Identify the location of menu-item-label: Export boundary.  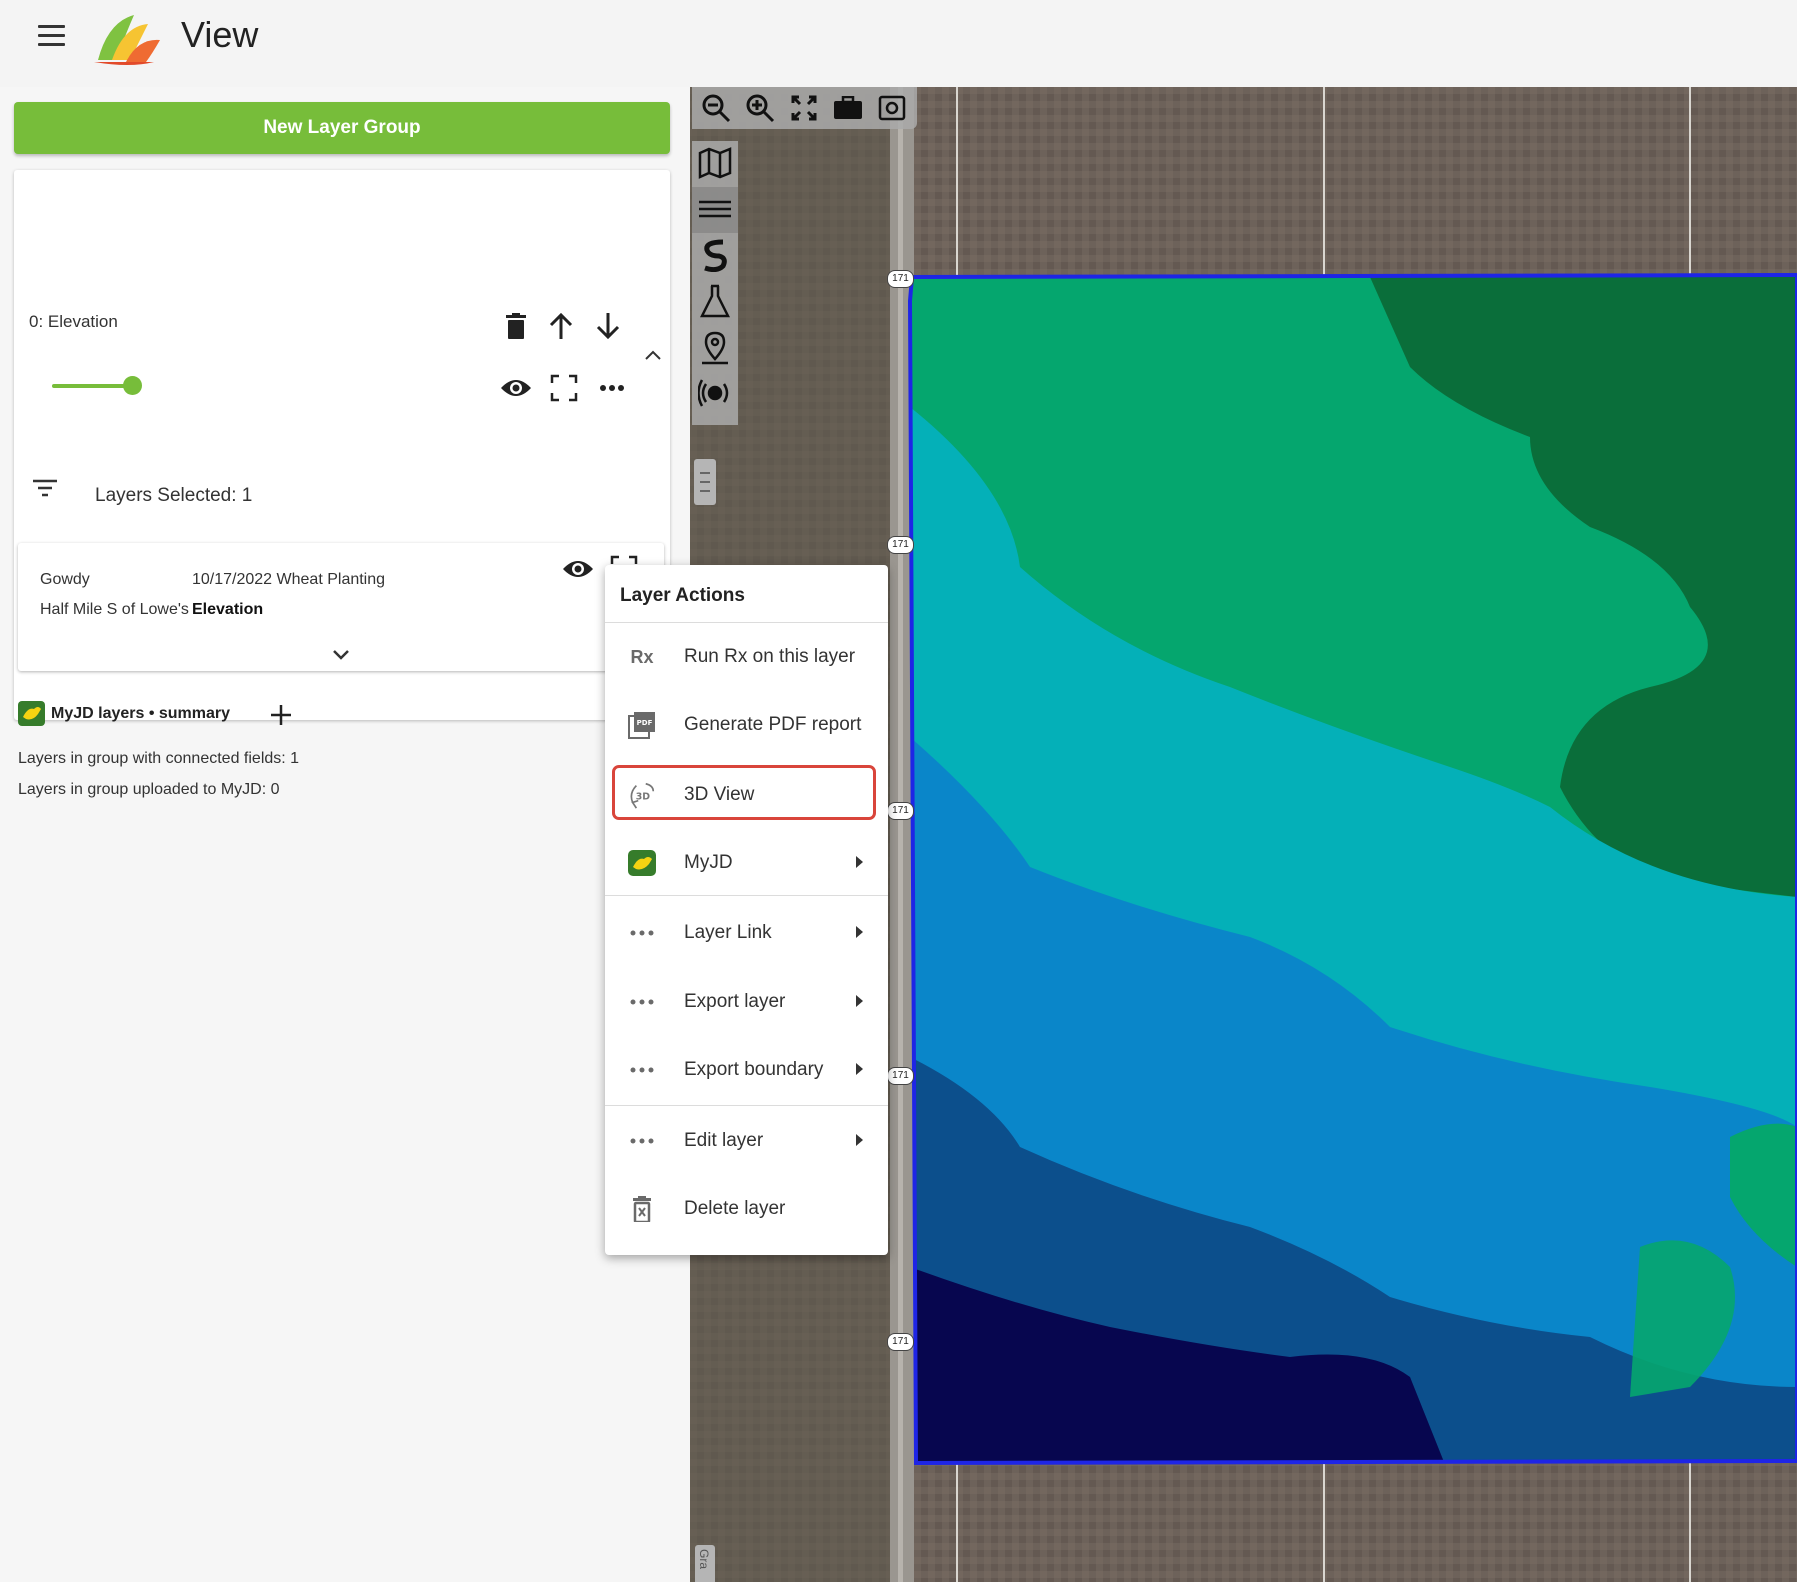
(754, 1069).